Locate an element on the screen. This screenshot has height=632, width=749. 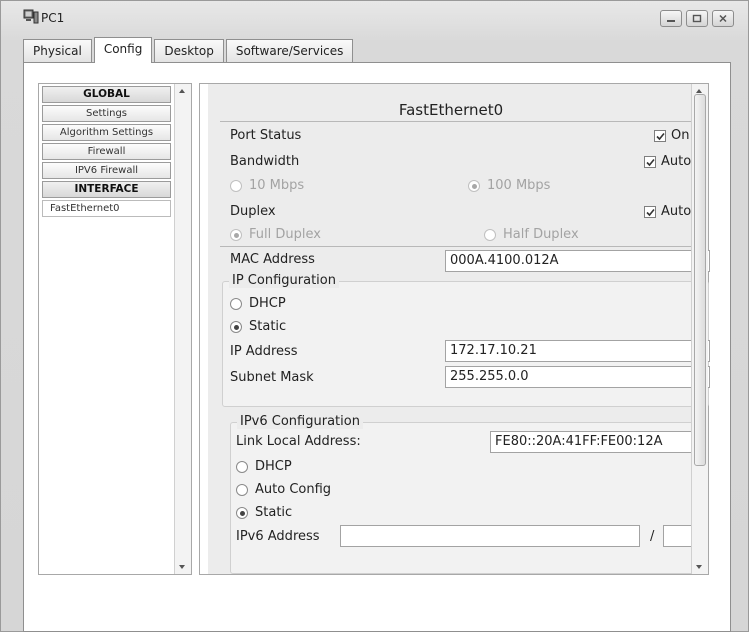
nav-interface-header: INTERFACE is located at coordinates (106, 189).